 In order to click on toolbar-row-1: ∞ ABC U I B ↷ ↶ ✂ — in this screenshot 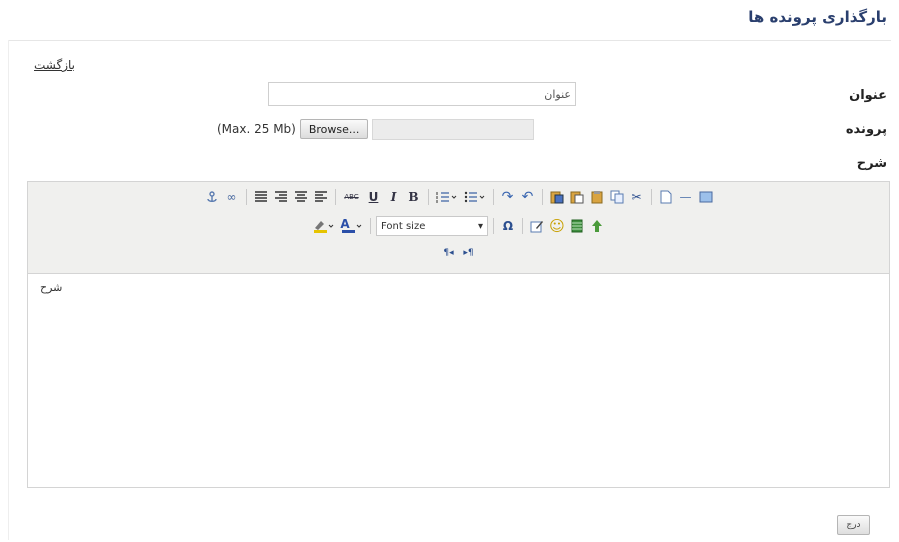, I will do `click(458, 197)`.